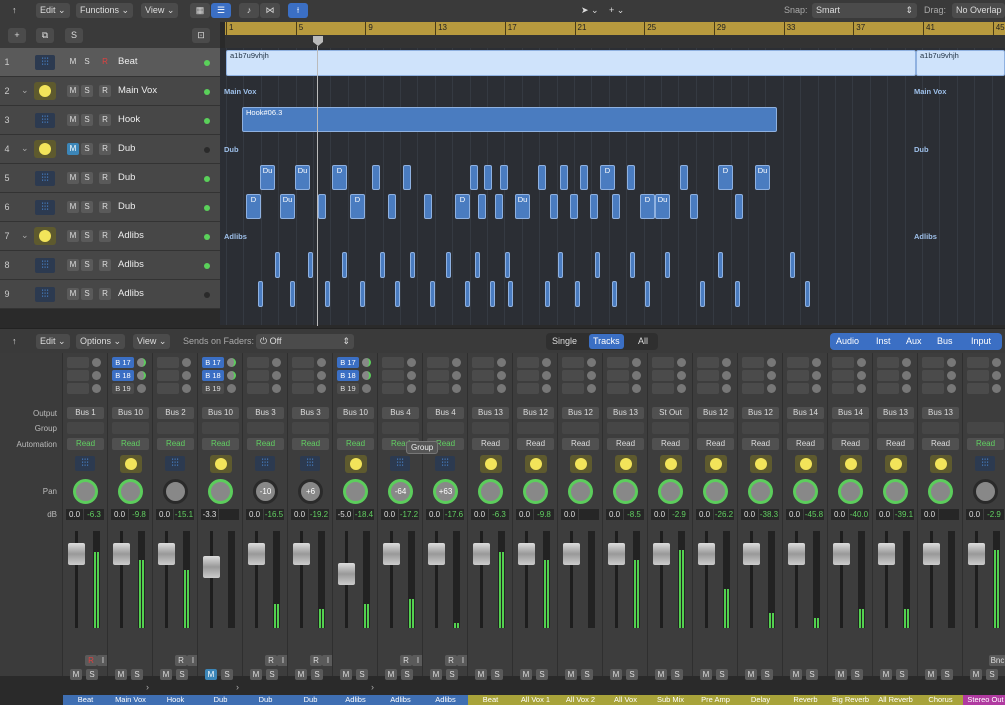  I want to click on channel-name: Hook, so click(175, 700).